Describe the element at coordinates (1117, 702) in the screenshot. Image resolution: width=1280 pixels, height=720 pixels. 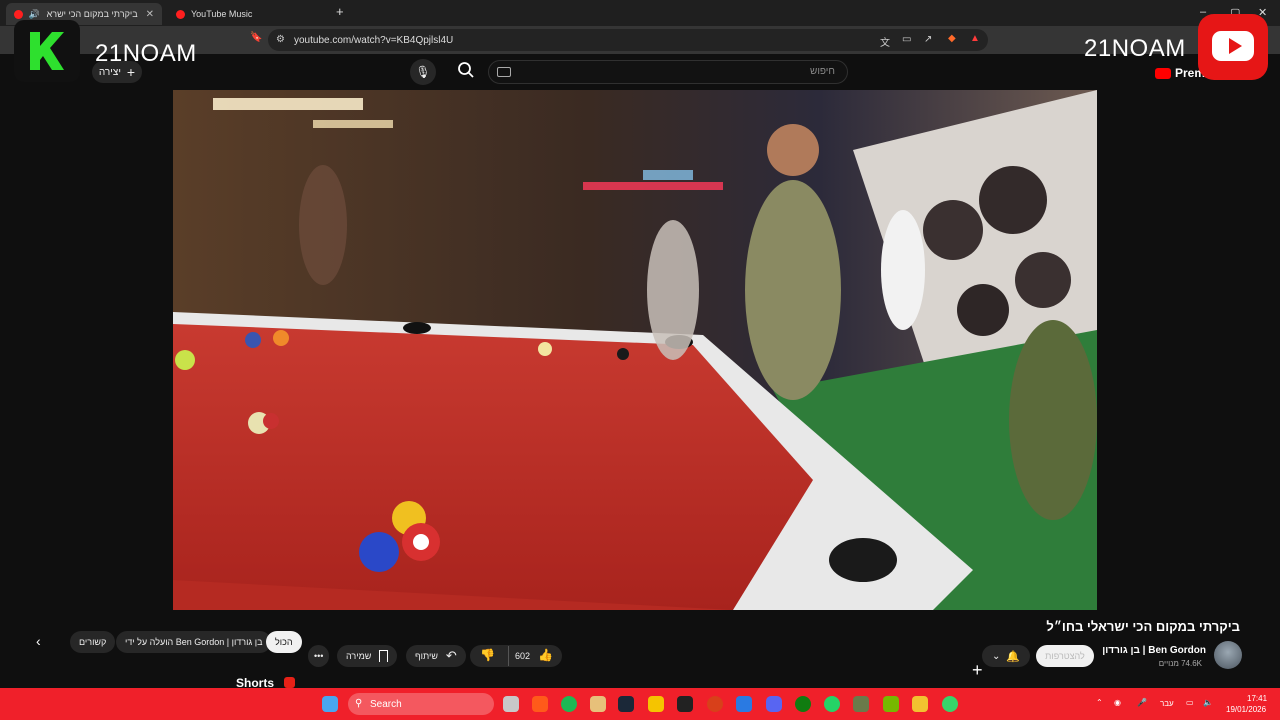
I see `tray-icon-1: ◉` at that location.